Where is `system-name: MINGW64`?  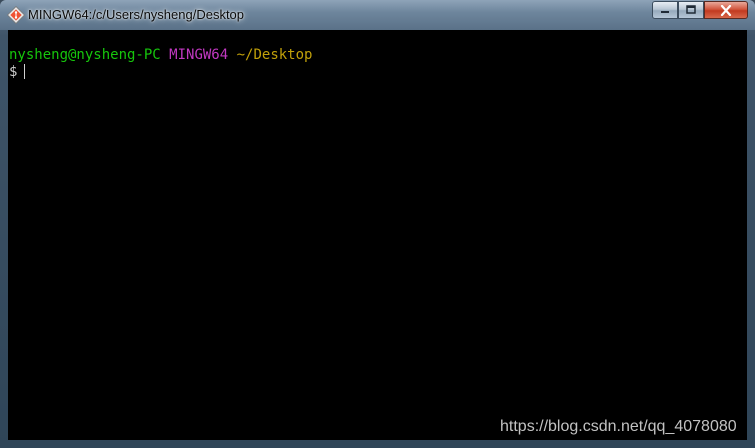 system-name: MINGW64 is located at coordinates (199, 55).